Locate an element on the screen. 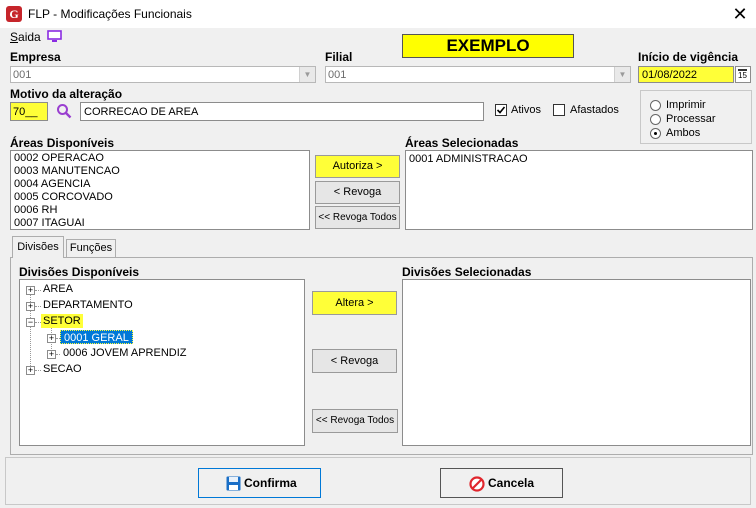 This screenshot has width=756, height=508. afastados-label: Afastados is located at coordinates (594, 110).